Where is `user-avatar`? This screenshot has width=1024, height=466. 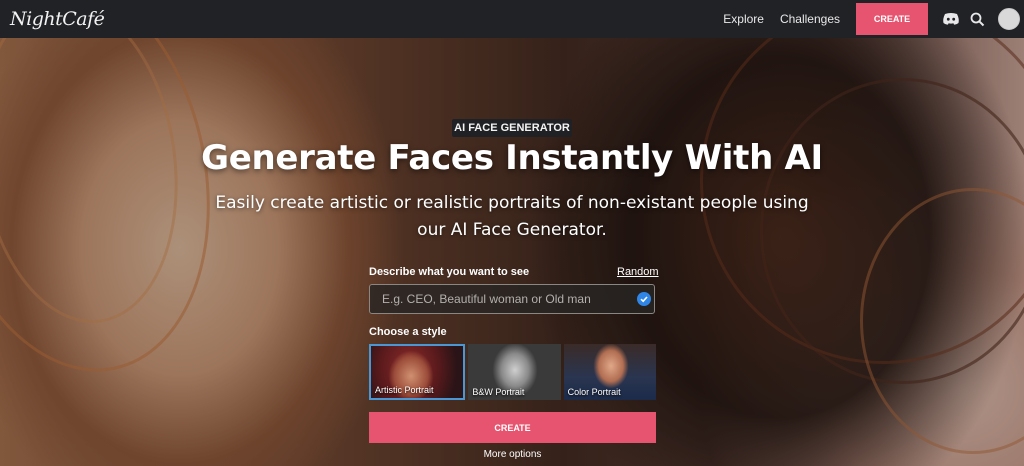
user-avatar is located at coordinates (1009, 19).